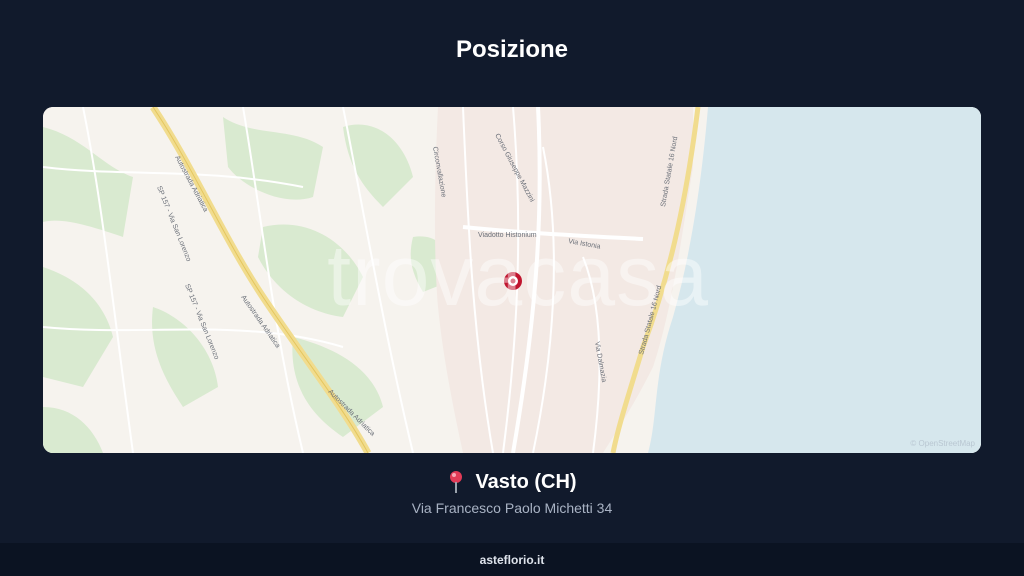 The height and width of the screenshot is (576, 1024). What do you see at coordinates (526, 481) in the screenshot?
I see `city-name: Vasto (CH)` at bounding box center [526, 481].